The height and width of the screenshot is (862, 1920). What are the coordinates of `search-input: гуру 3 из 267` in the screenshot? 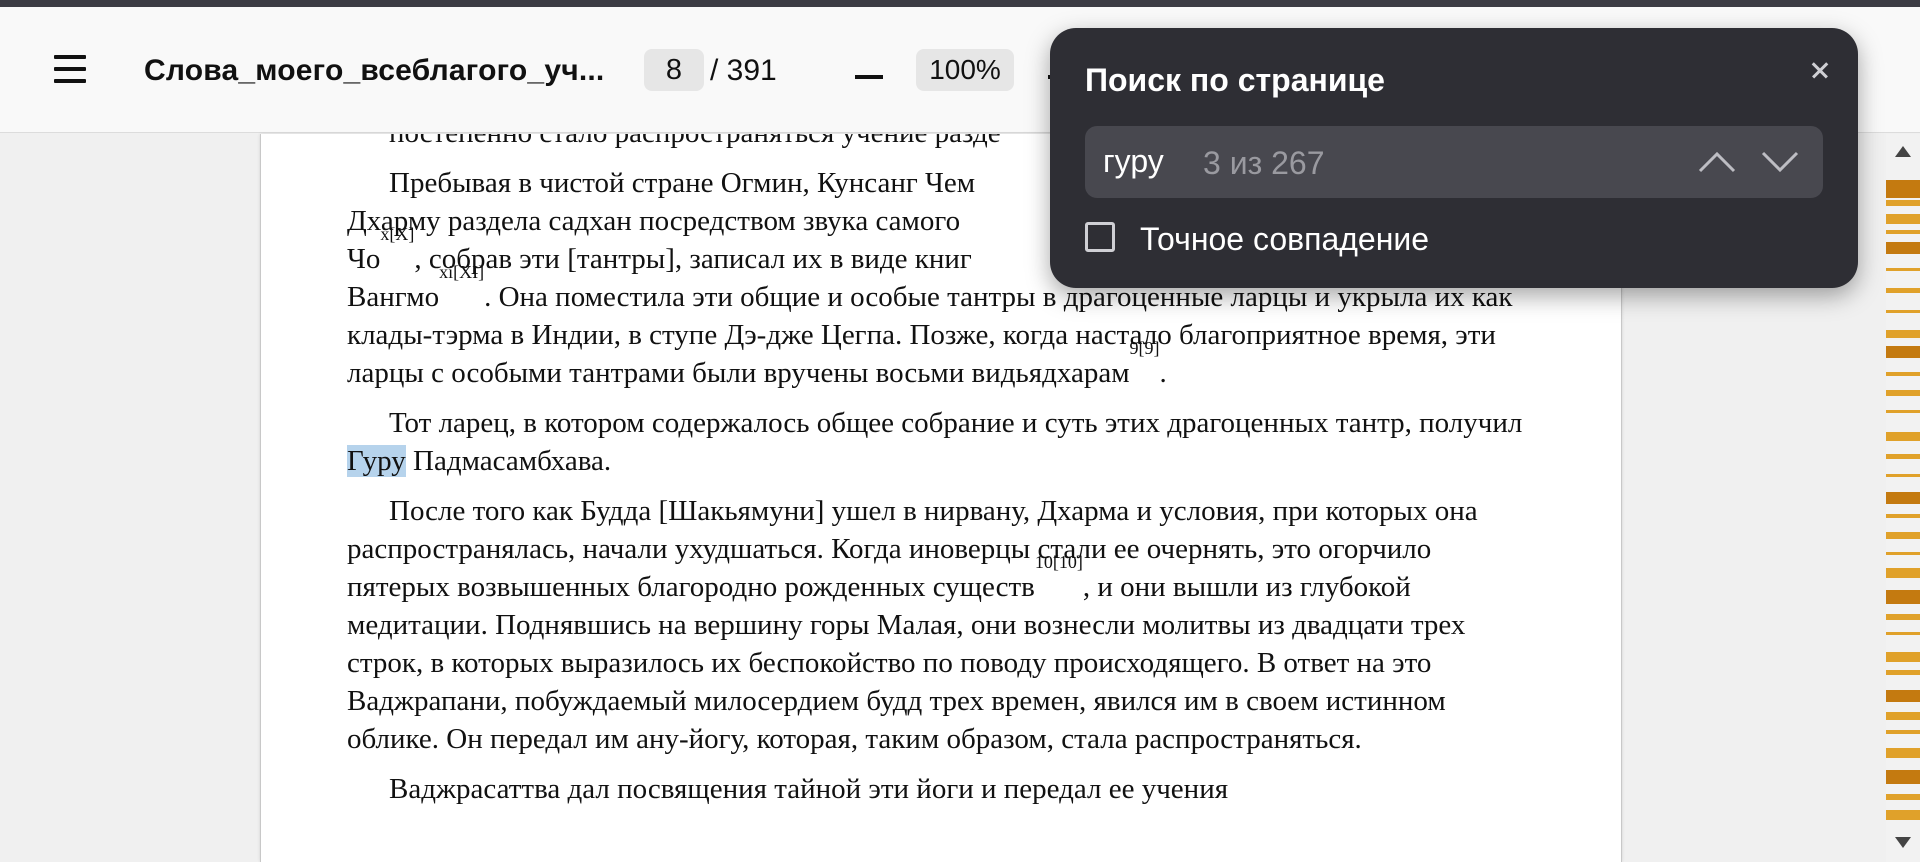 It's located at (1454, 162).